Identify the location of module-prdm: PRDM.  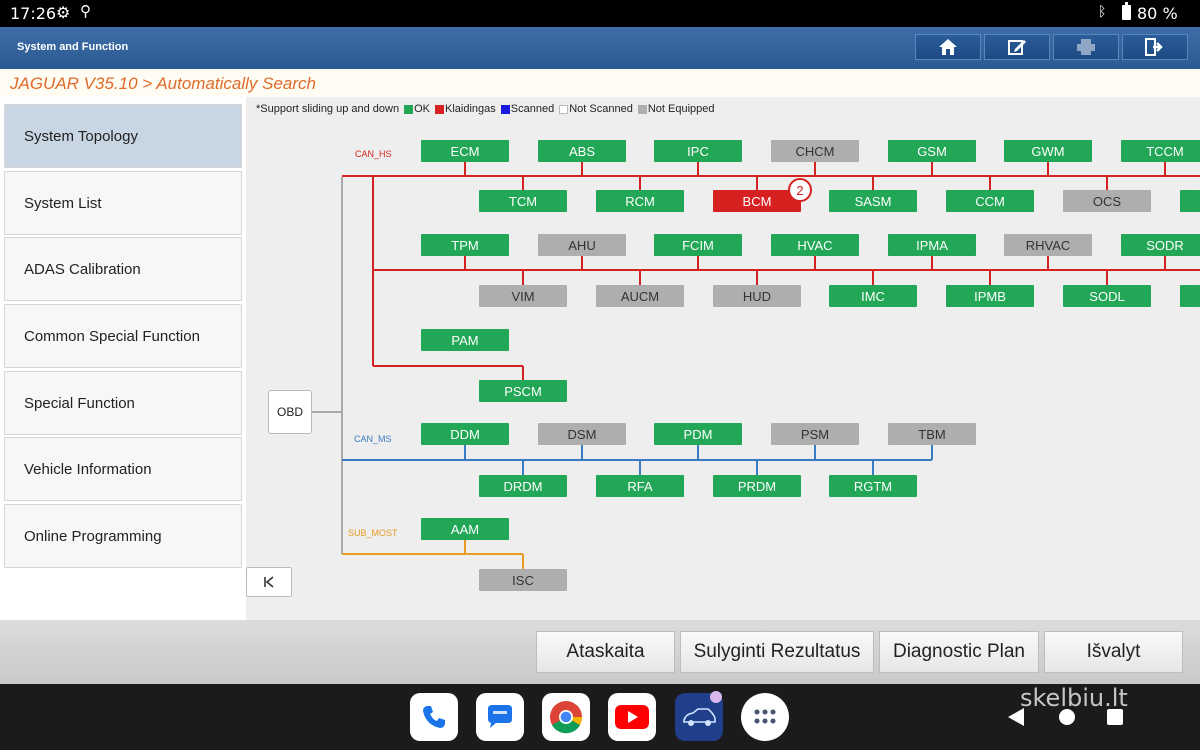
(757, 486).